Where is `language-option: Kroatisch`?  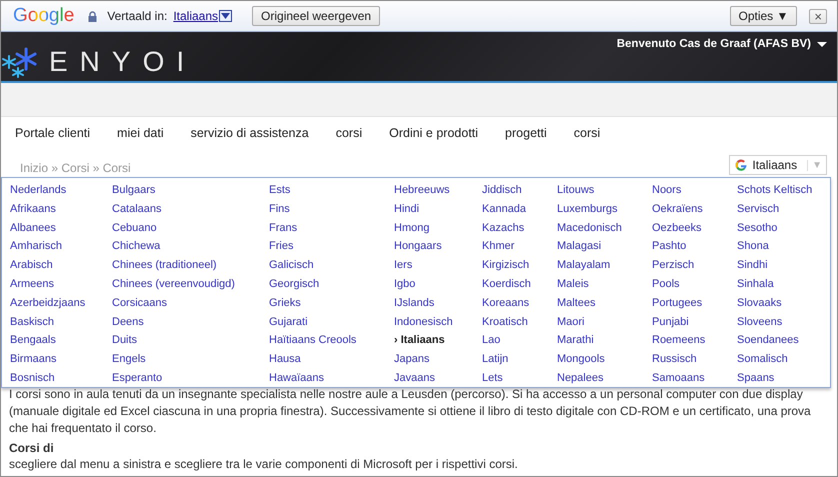 language-option: Kroatisch is located at coordinates (519, 322).